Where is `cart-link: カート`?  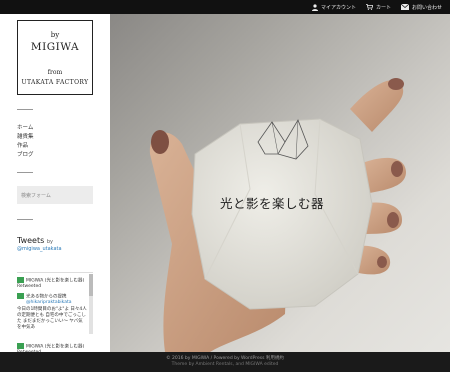
cart-link: カート is located at coordinates (378, 7).